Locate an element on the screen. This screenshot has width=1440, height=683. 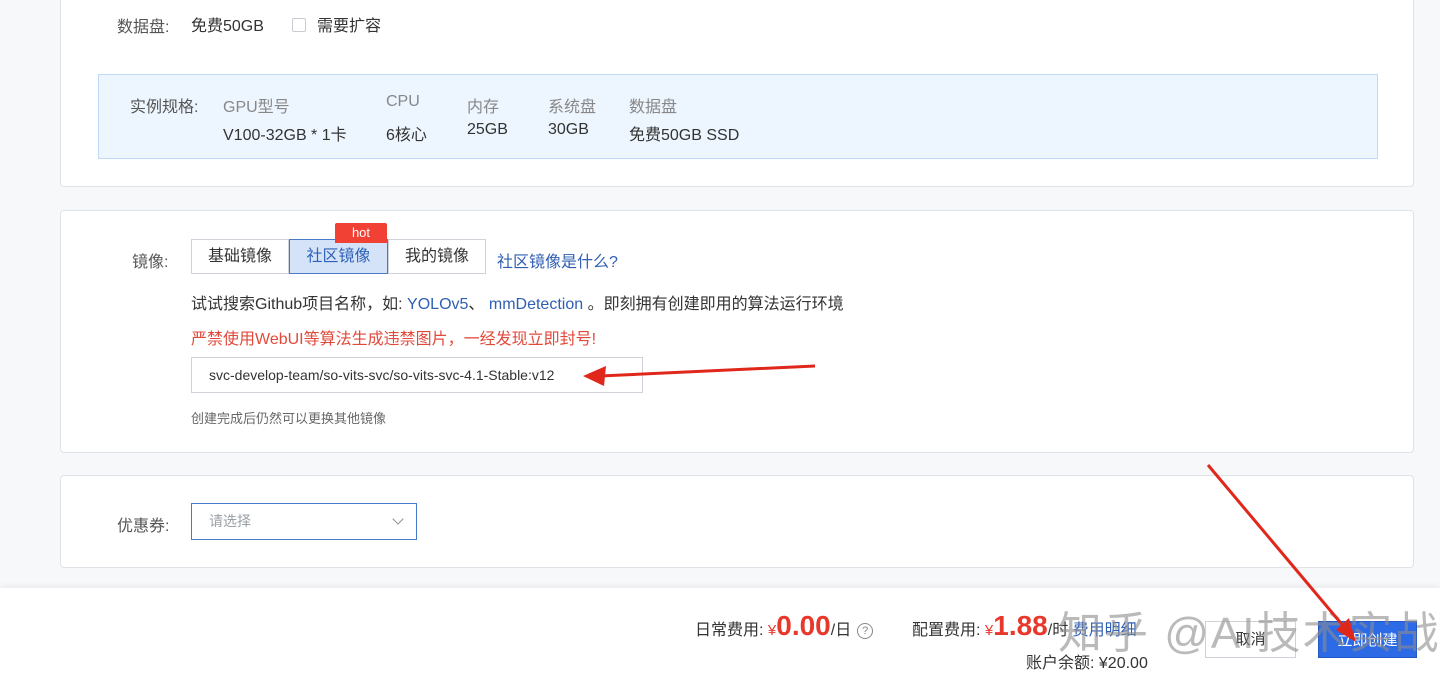
community-image-help-link: 社区镜像是什么? is located at coordinates (557, 260).